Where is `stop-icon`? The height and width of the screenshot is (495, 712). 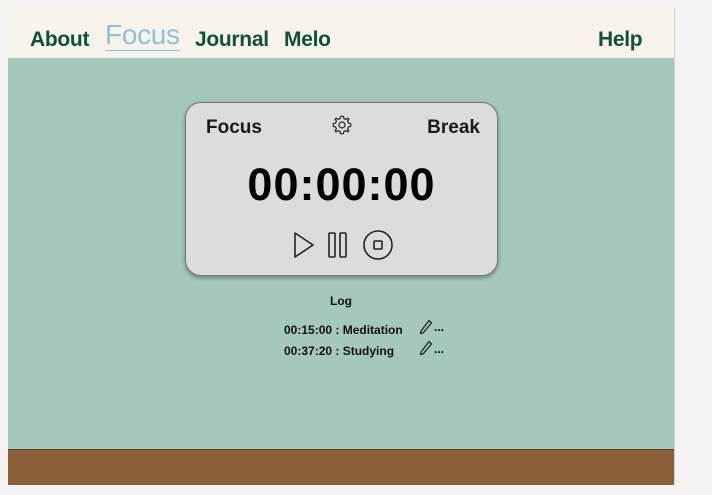
stop-icon is located at coordinates (378, 245).